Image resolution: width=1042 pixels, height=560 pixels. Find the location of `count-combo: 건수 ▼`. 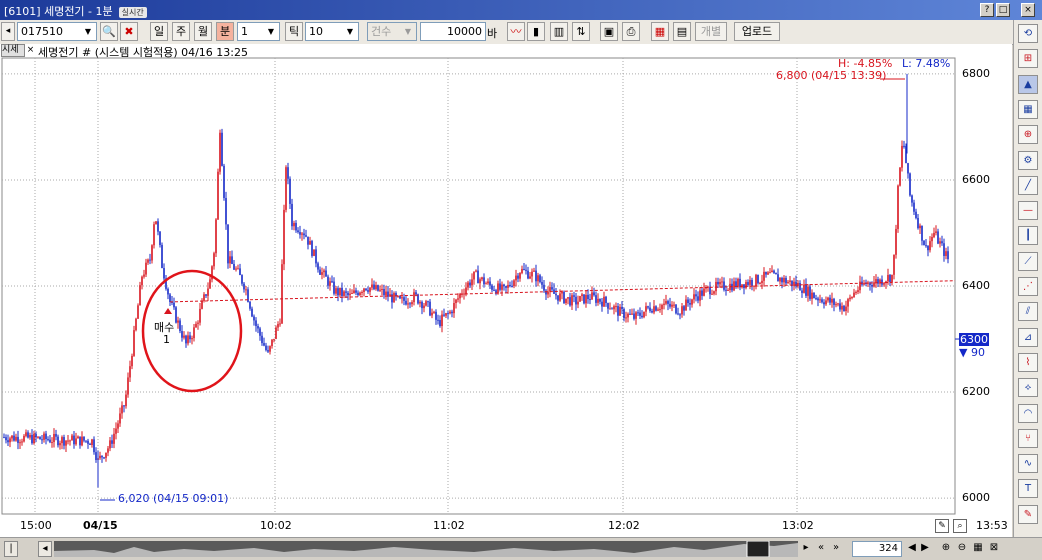

count-combo: 건수 ▼ is located at coordinates (392, 31).